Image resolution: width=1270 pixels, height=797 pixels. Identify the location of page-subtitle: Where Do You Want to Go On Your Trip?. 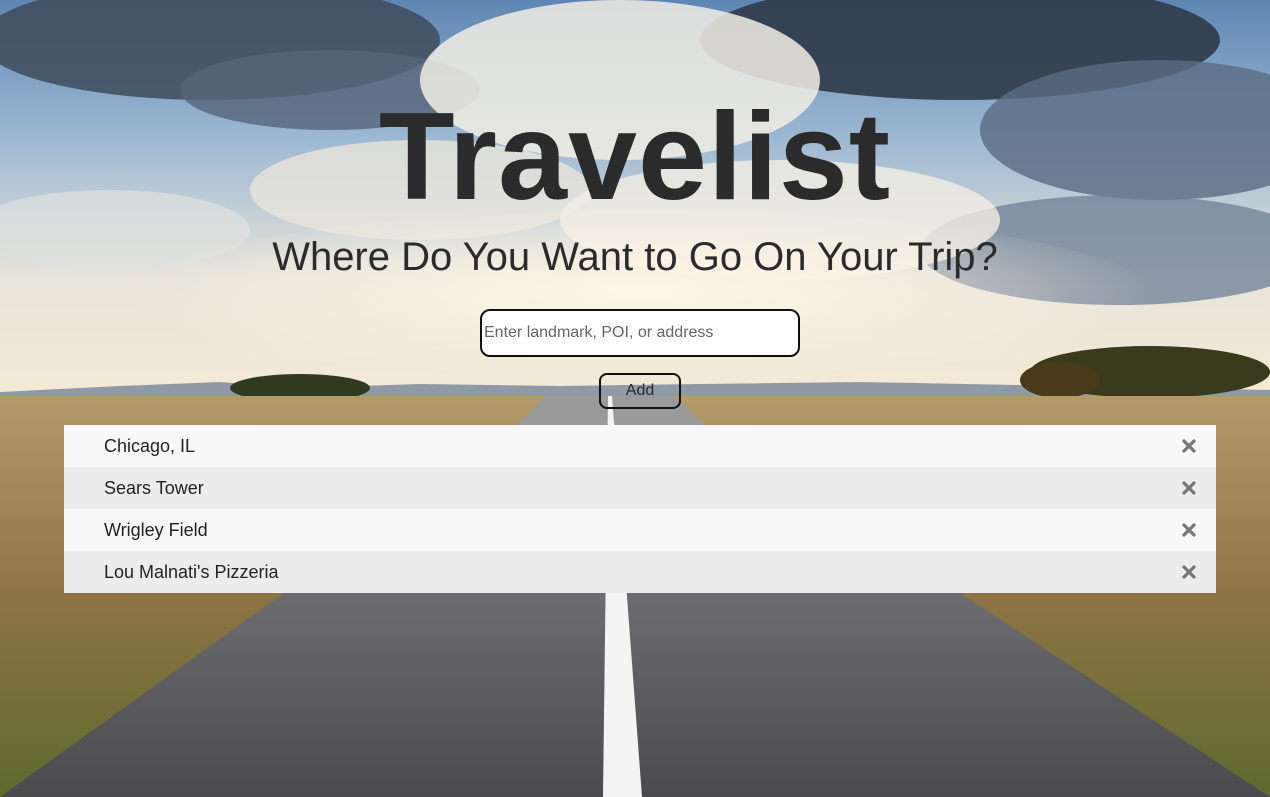
(635, 257).